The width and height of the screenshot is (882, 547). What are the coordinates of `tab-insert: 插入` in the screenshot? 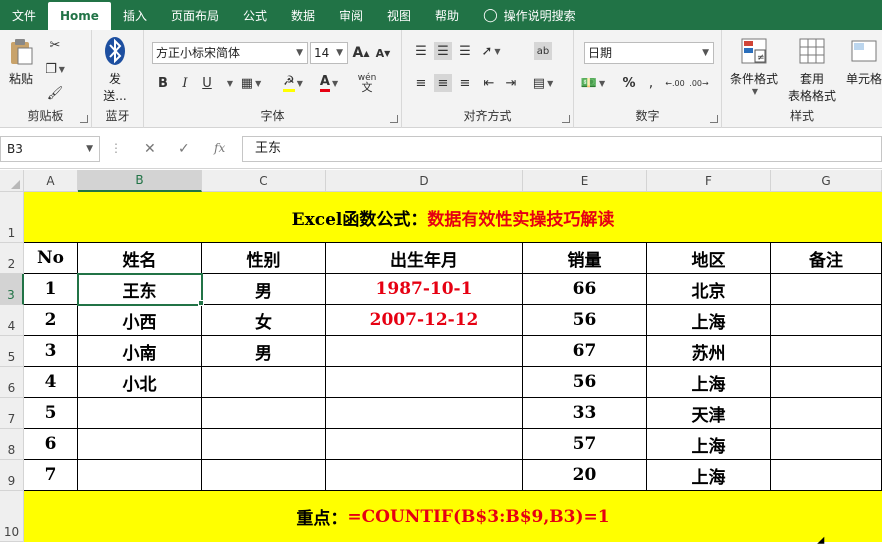 It's located at (135, 15).